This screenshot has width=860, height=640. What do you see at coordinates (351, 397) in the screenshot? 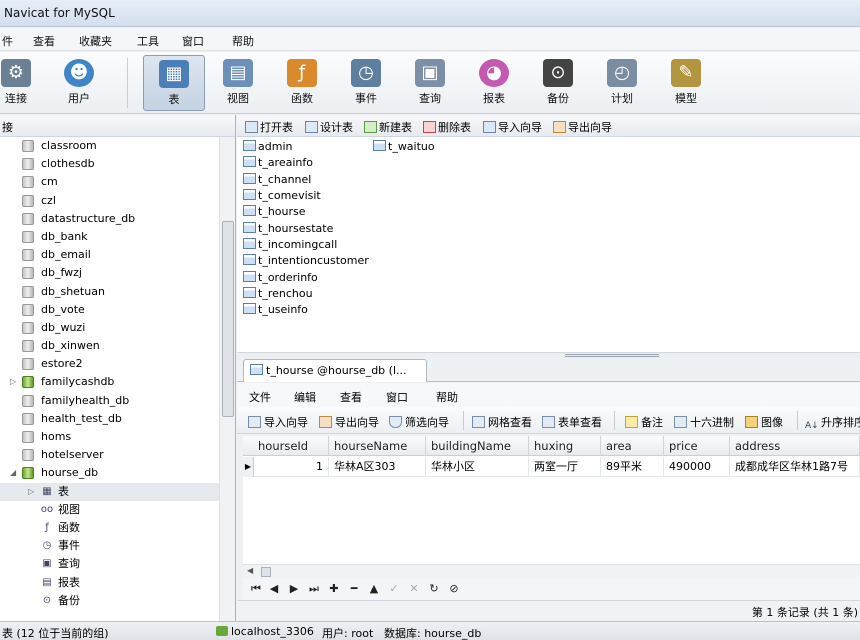
I see `inner-menu-view: 查看` at bounding box center [351, 397].